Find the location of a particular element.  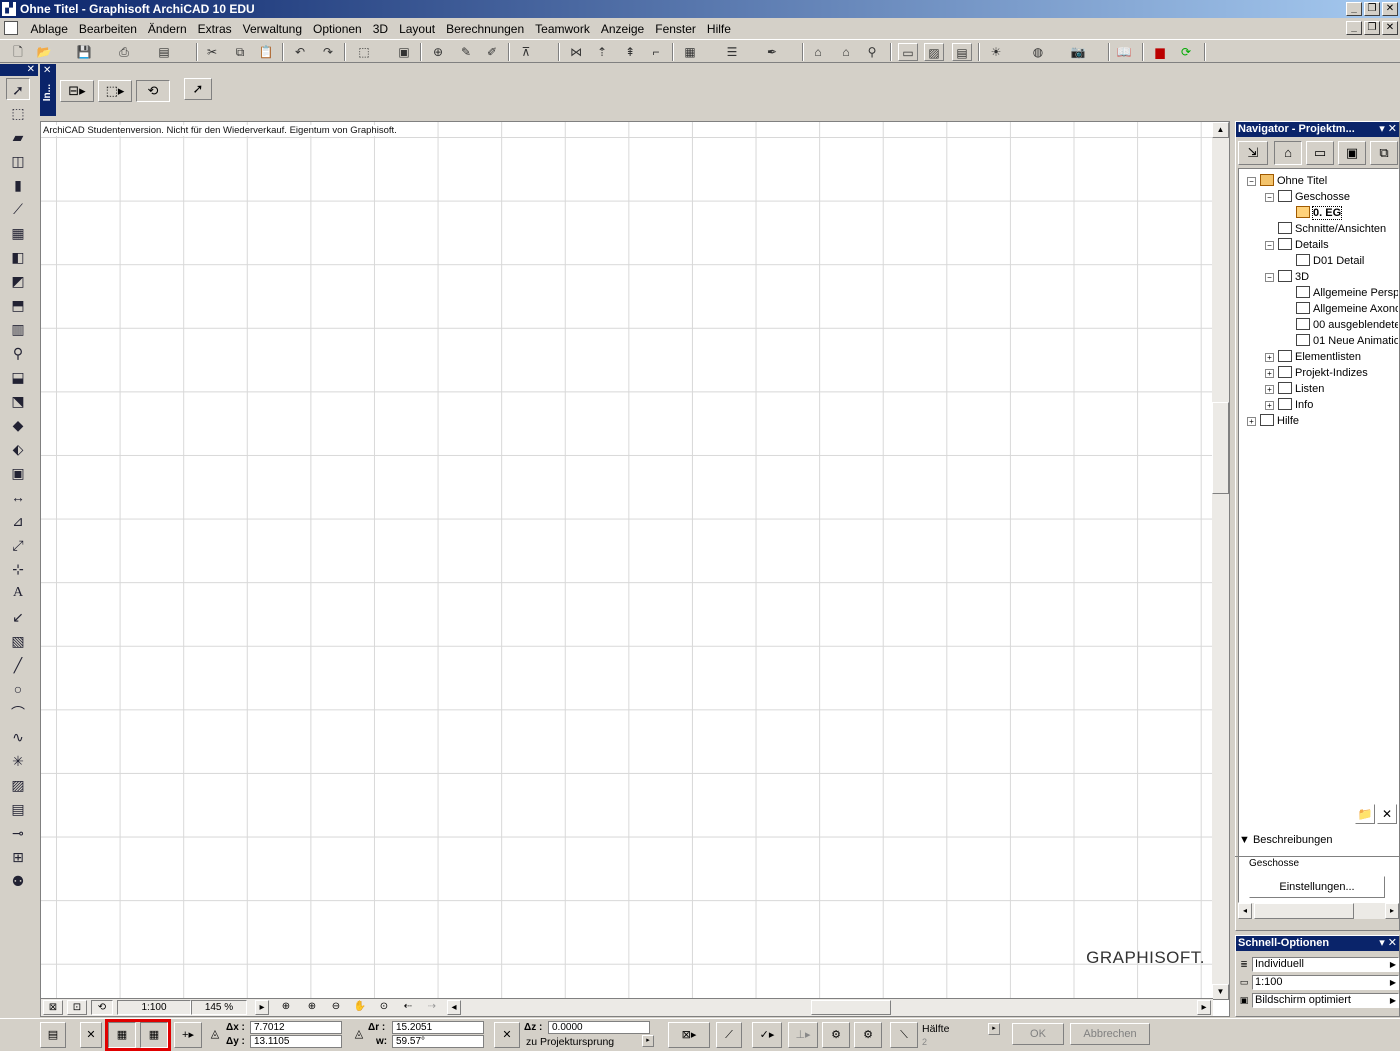

angle-field: 59.57° is located at coordinates (438, 1041).